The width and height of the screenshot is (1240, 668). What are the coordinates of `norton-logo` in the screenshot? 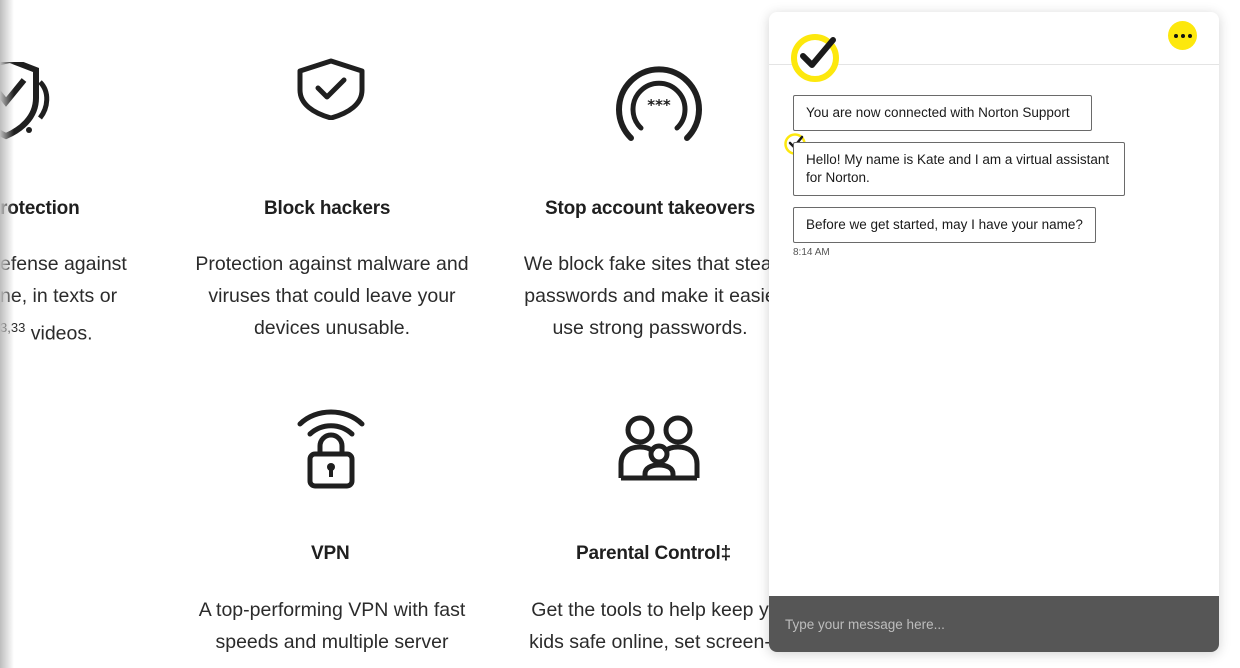 It's located at (815, 58).